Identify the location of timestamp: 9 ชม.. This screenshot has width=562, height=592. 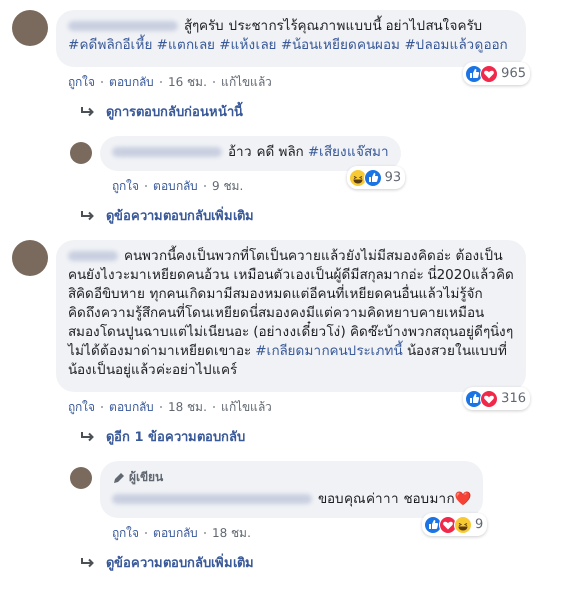
(228, 186).